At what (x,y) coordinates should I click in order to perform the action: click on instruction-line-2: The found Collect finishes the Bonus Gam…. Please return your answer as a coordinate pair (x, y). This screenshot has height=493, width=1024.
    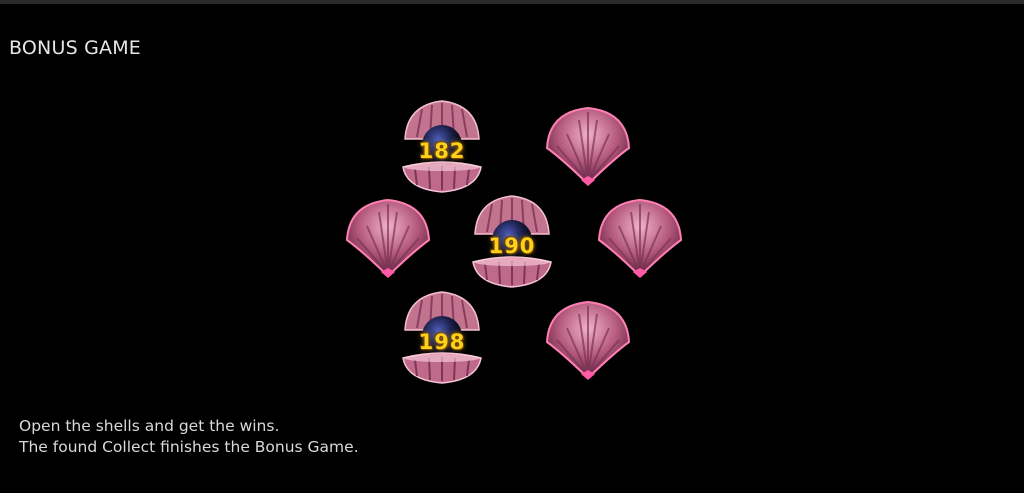
    Looking at the image, I should click on (189, 447).